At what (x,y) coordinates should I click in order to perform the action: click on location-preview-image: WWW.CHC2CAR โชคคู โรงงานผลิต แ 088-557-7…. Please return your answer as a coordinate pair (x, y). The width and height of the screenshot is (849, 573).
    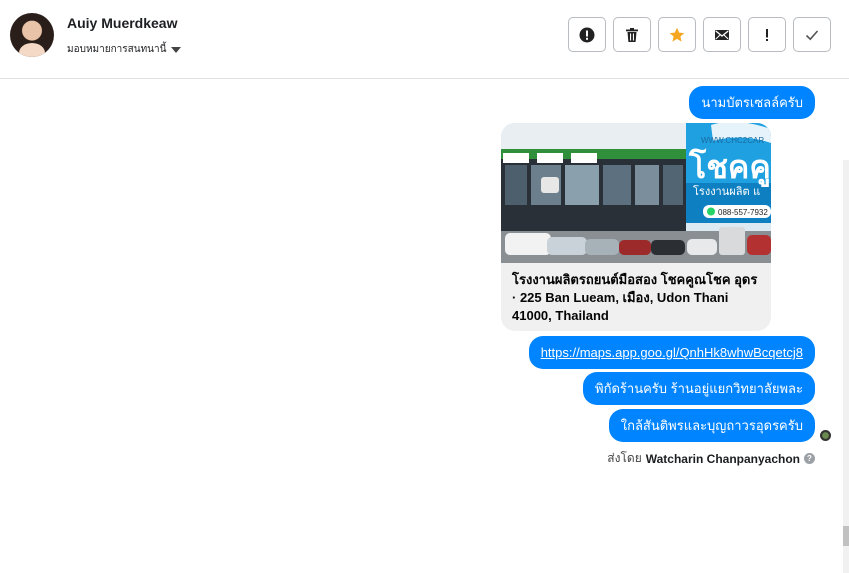
    Looking at the image, I should click on (636, 193).